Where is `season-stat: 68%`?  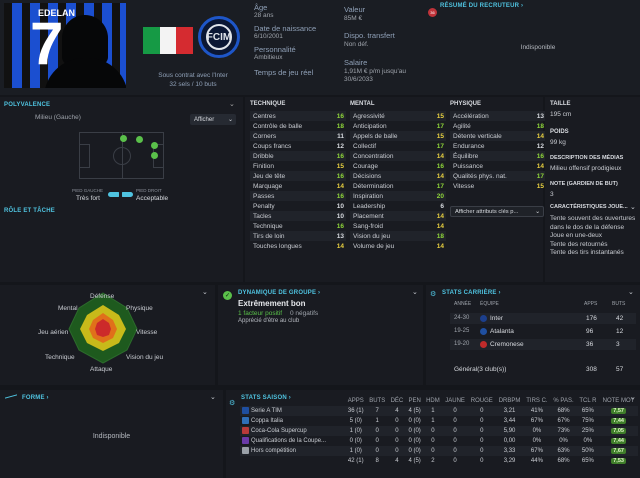 season-stat: 68% is located at coordinates (563, 411).